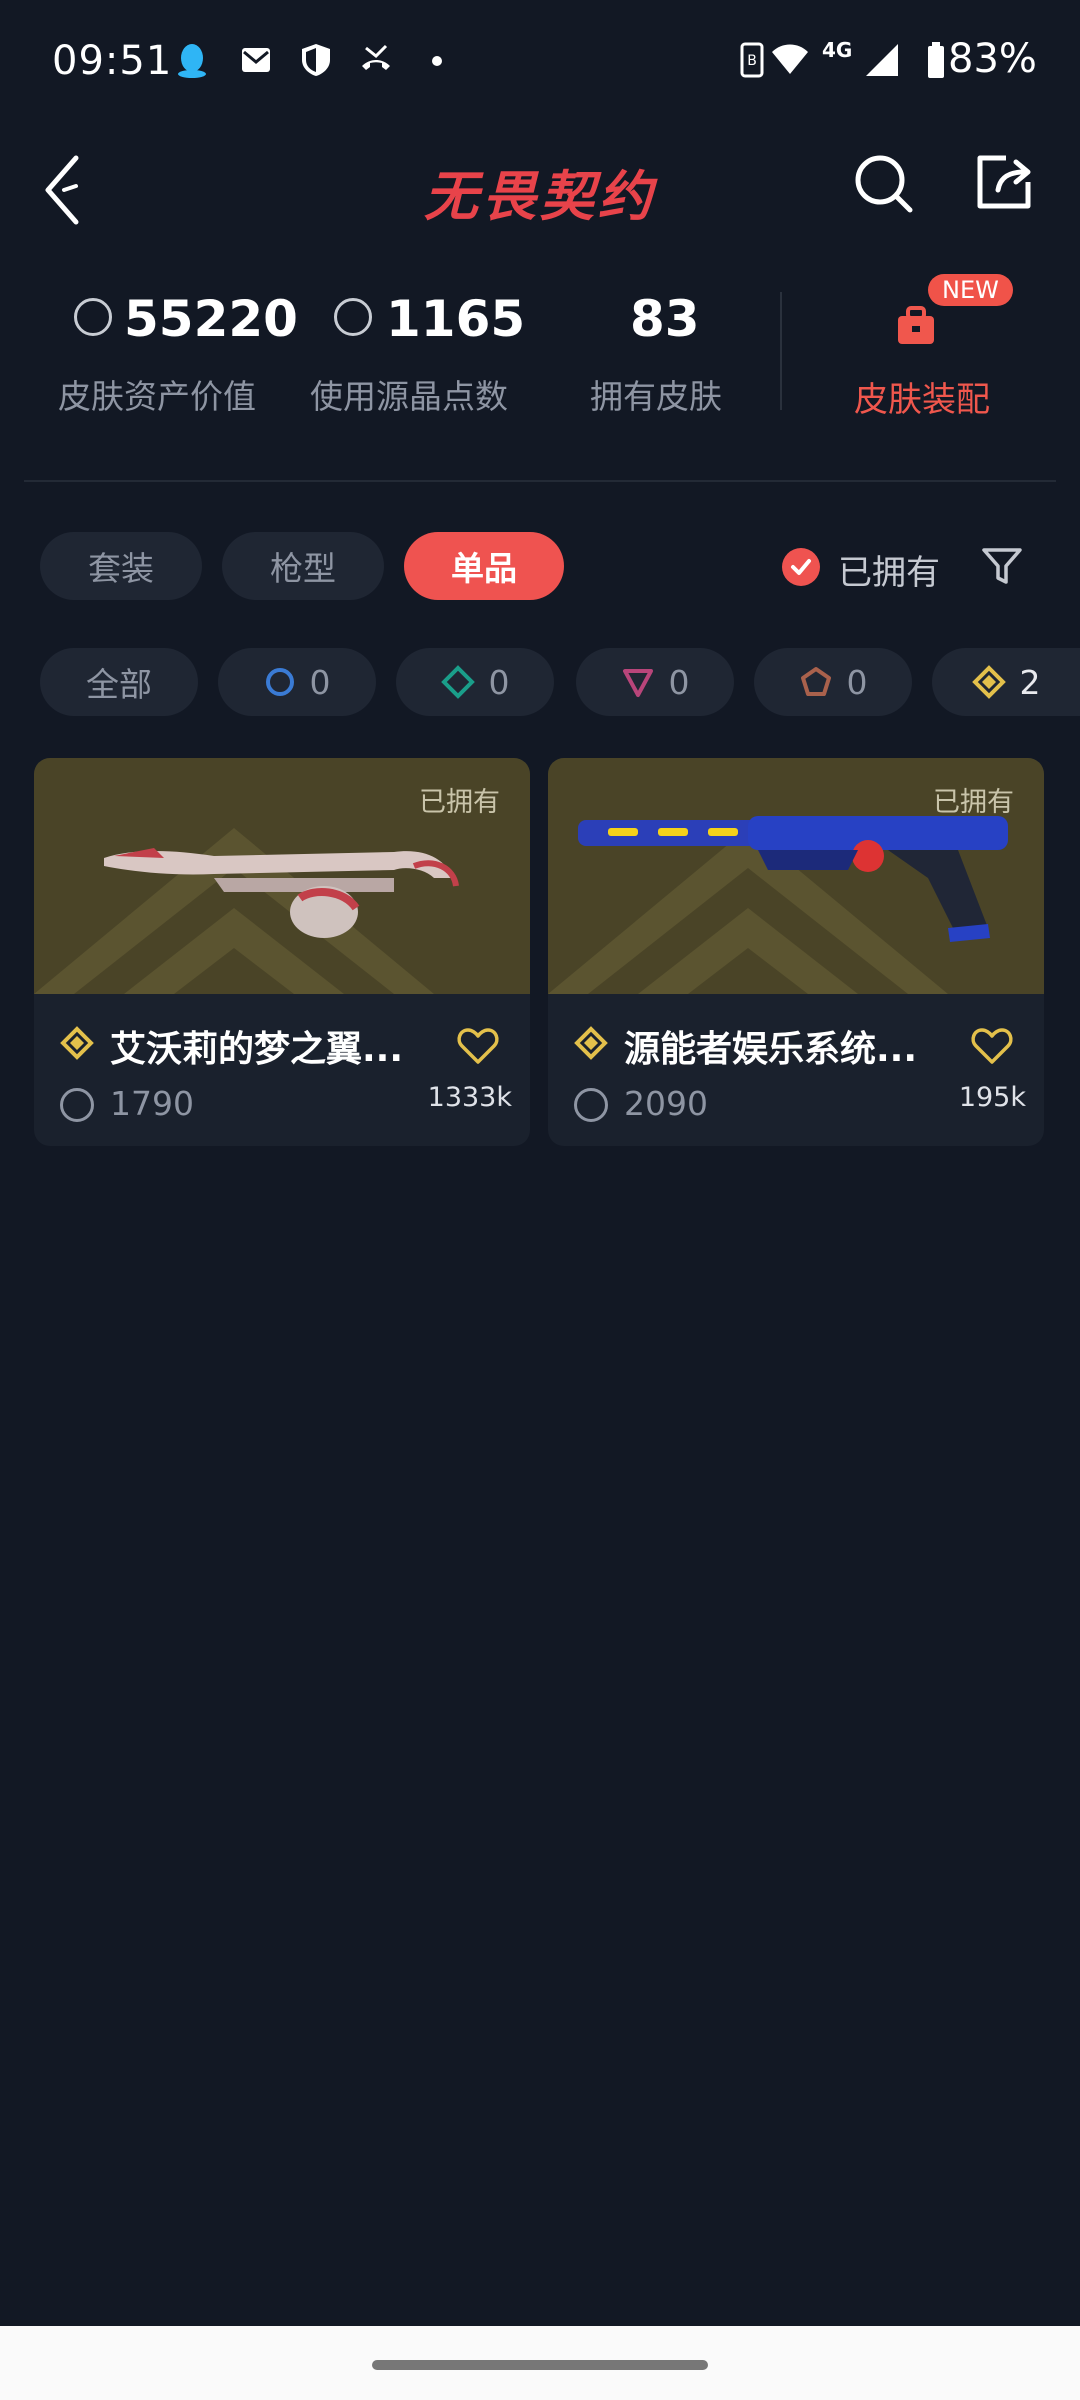 This screenshot has width=1080, height=2400. I want to click on page-title: 无畏契约, so click(540, 196).